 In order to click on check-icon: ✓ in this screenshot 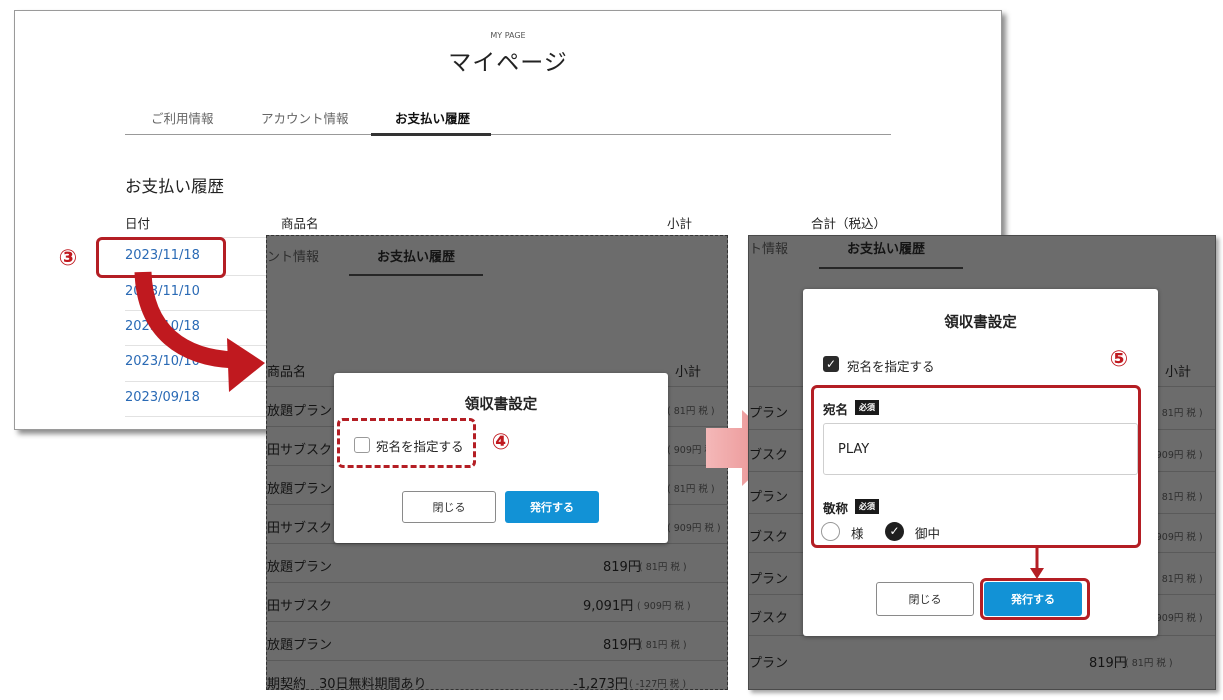, I will do `click(831, 364)`.